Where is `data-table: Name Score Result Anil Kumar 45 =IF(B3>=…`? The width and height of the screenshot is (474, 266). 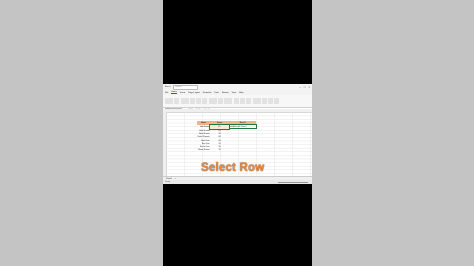
data-table: Name Score Result Anil Kumar 45 =IF(B3>=… is located at coordinates (227, 136).